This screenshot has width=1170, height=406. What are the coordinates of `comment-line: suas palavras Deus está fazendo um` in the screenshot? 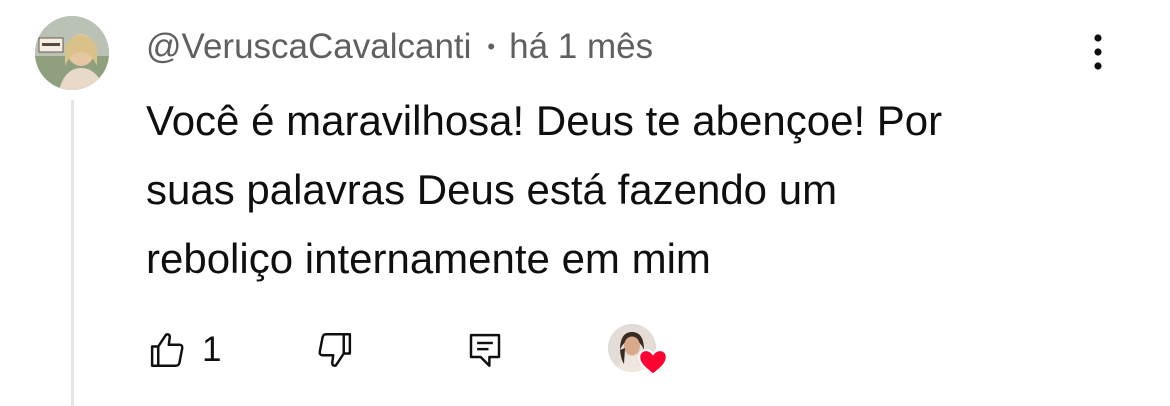 It's located at (492, 189).